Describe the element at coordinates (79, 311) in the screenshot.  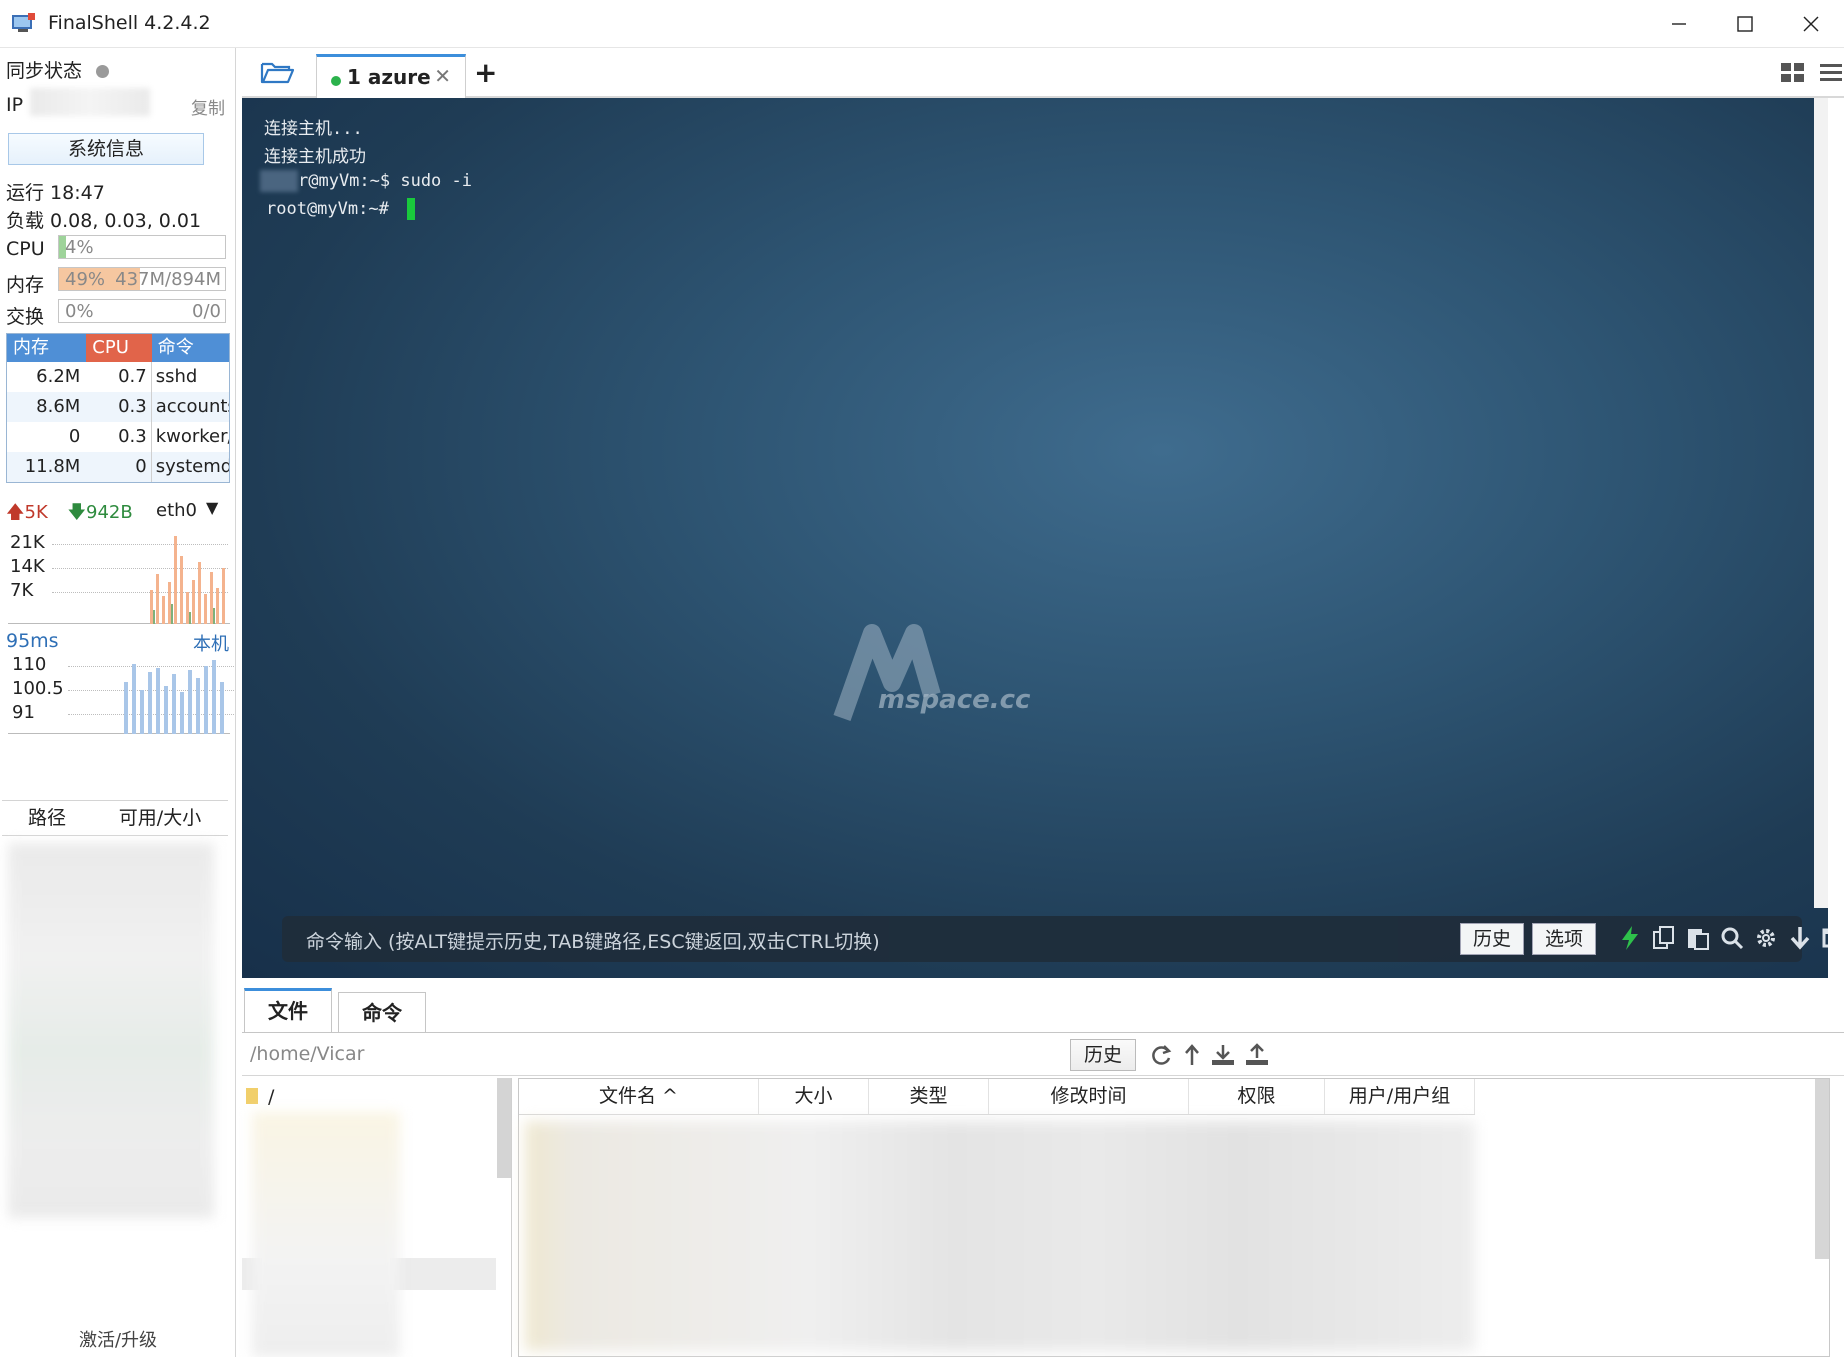
I see `swap-percent: 0%` at that location.